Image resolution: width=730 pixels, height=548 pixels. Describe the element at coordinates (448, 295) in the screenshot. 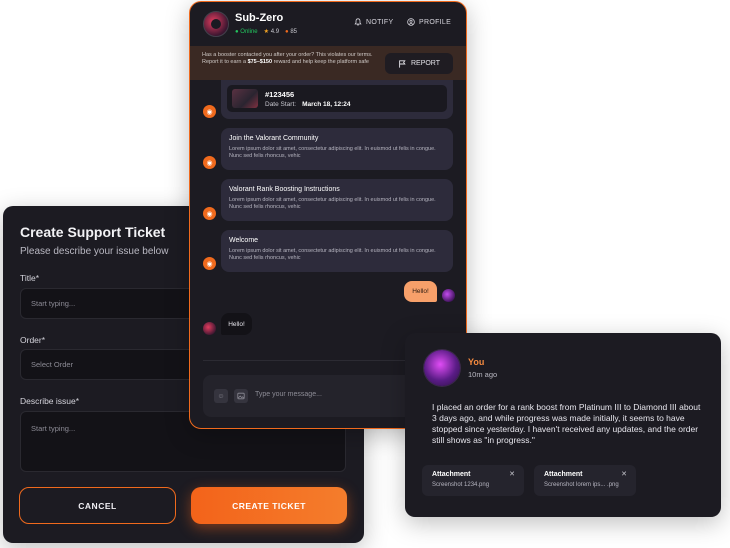

I see `my-avatar` at that location.